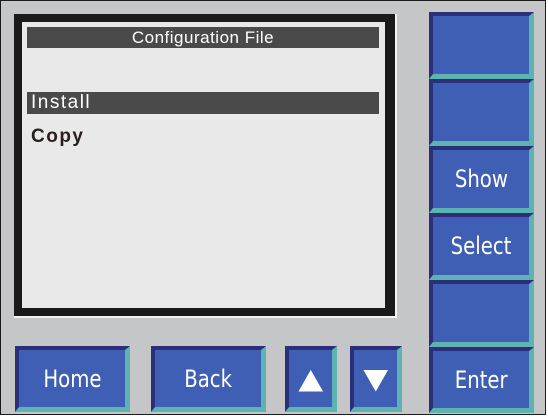 The width and height of the screenshot is (548, 417). What do you see at coordinates (203, 37) in the screenshot?
I see `screen-title: Configuration File` at bounding box center [203, 37].